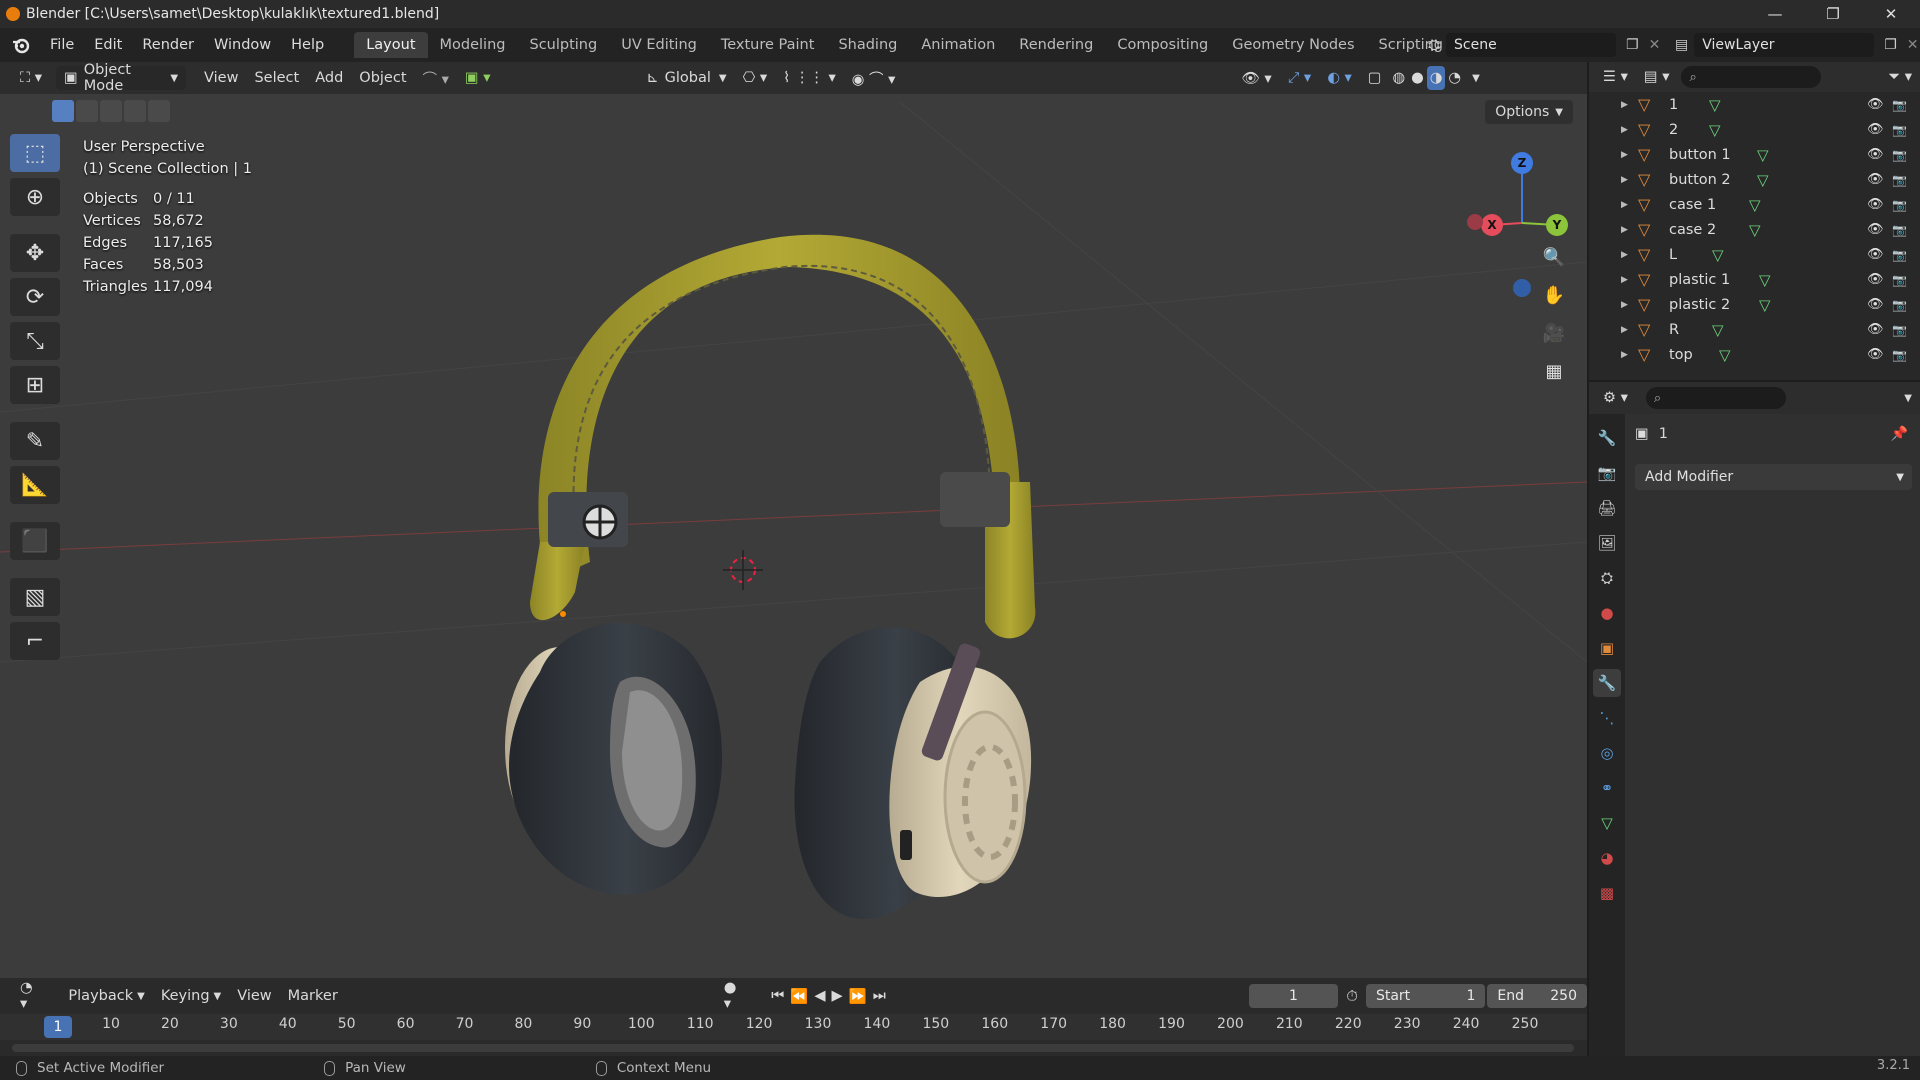  What do you see at coordinates (1913, 45) in the screenshot?
I see `remove-viewlayer-icon: ✕` at bounding box center [1913, 45].